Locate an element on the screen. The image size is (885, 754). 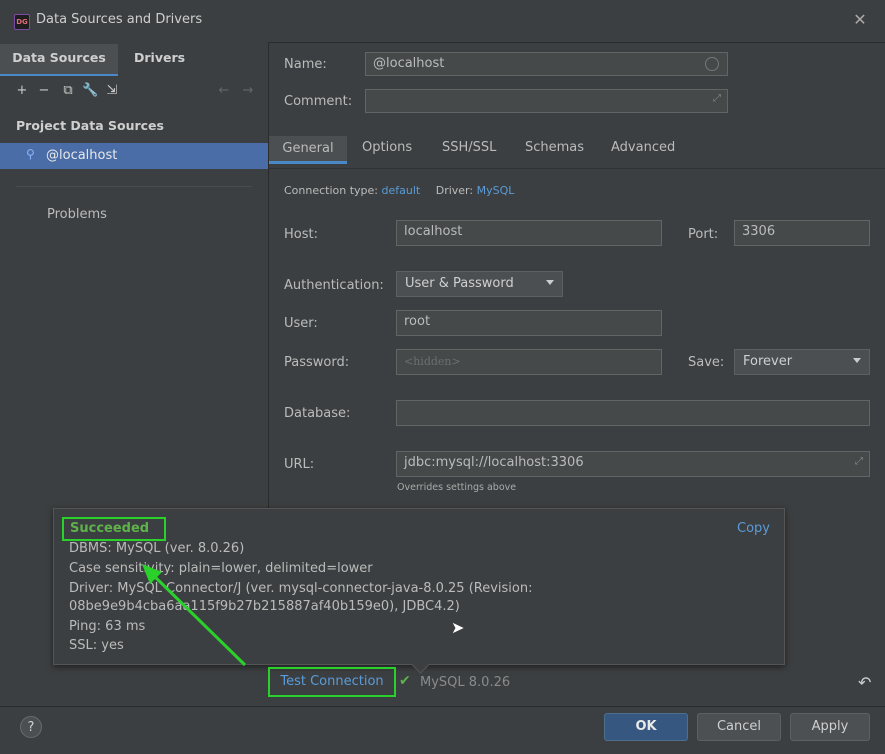
tab-ssh-ssl: SSH/SSL is located at coordinates (469, 147).